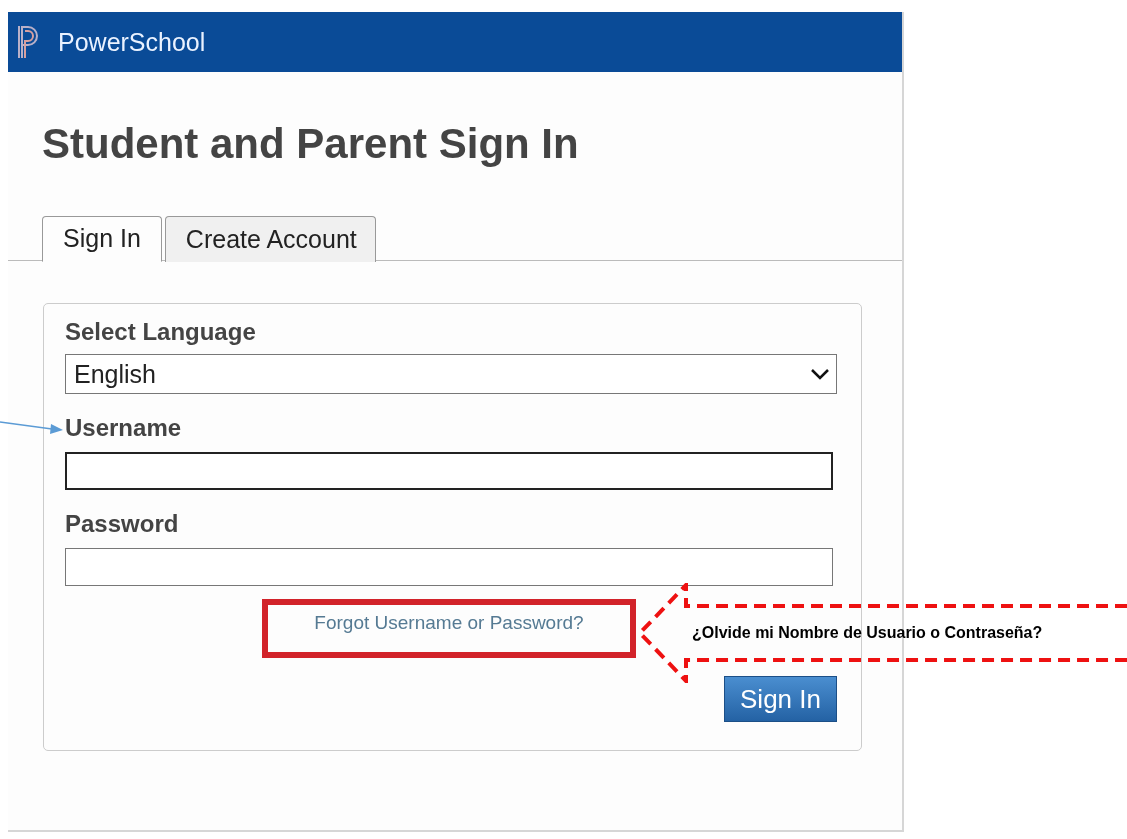 Image resolution: width=1127 pixels, height=839 pixels. Describe the element at coordinates (32, 428) in the screenshot. I see `pointer-arrow` at that location.